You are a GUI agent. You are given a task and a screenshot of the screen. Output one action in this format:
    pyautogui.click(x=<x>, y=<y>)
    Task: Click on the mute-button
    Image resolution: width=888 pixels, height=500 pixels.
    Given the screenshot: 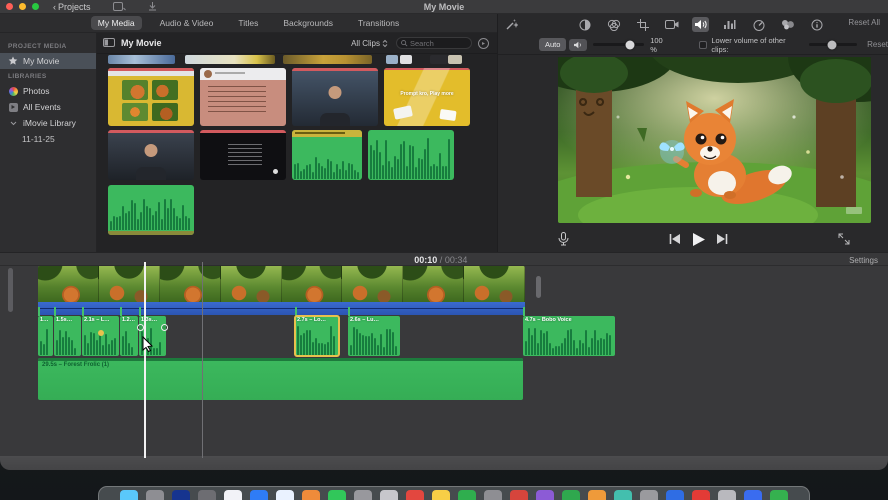 What is the action you would take?
    pyautogui.click(x=578, y=44)
    